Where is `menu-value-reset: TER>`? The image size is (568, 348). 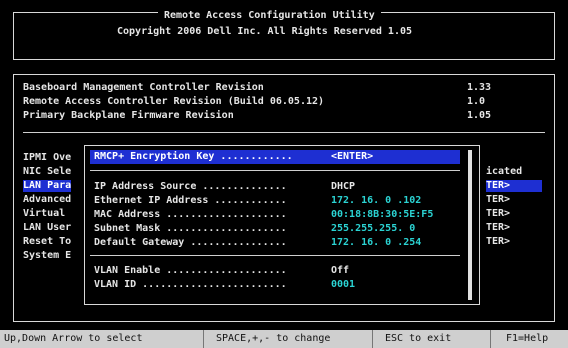 menu-value-reset: TER> is located at coordinates (498, 242).